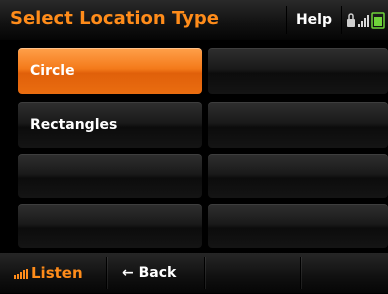 Image resolution: width=388 pixels, height=294 pixels. I want to click on back-arrow-icon: ←, so click(128, 273).